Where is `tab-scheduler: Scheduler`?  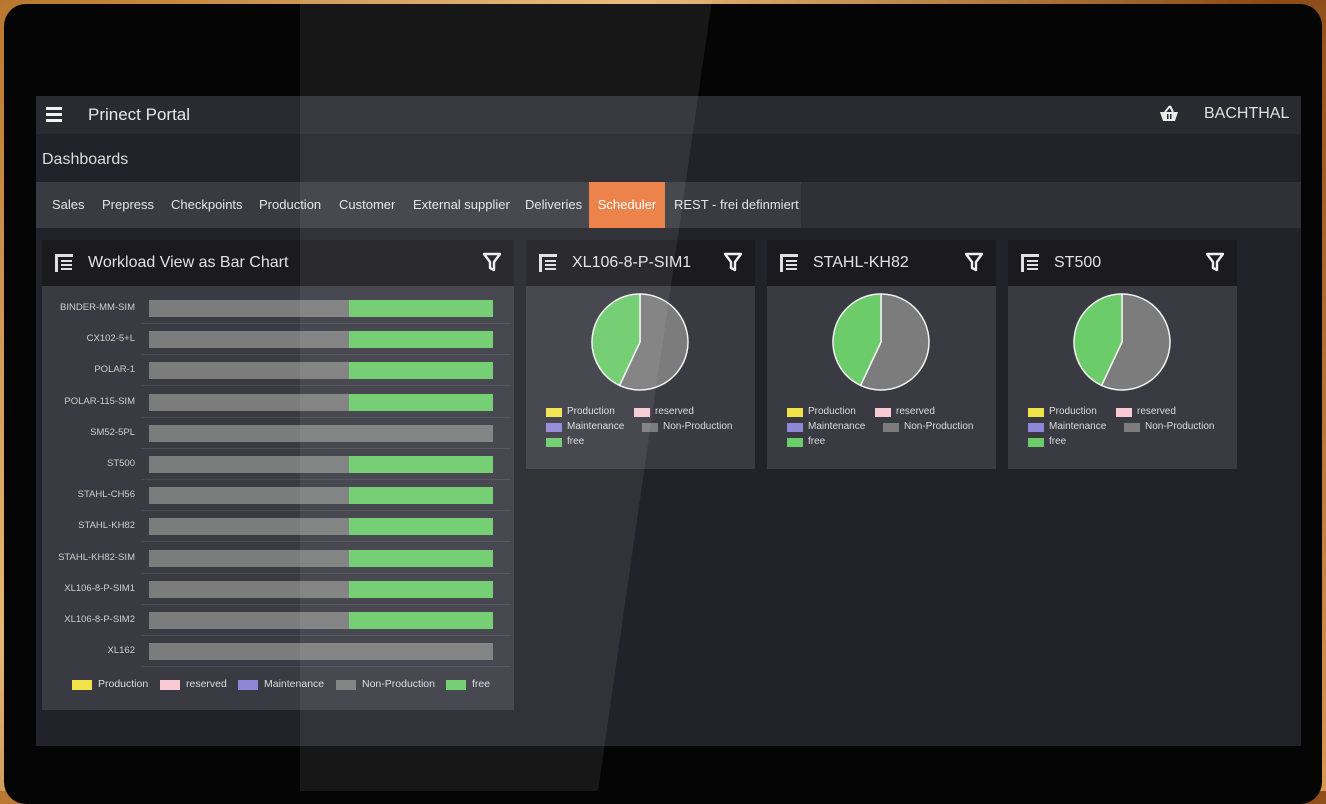 tab-scheduler: Scheduler is located at coordinates (627, 205).